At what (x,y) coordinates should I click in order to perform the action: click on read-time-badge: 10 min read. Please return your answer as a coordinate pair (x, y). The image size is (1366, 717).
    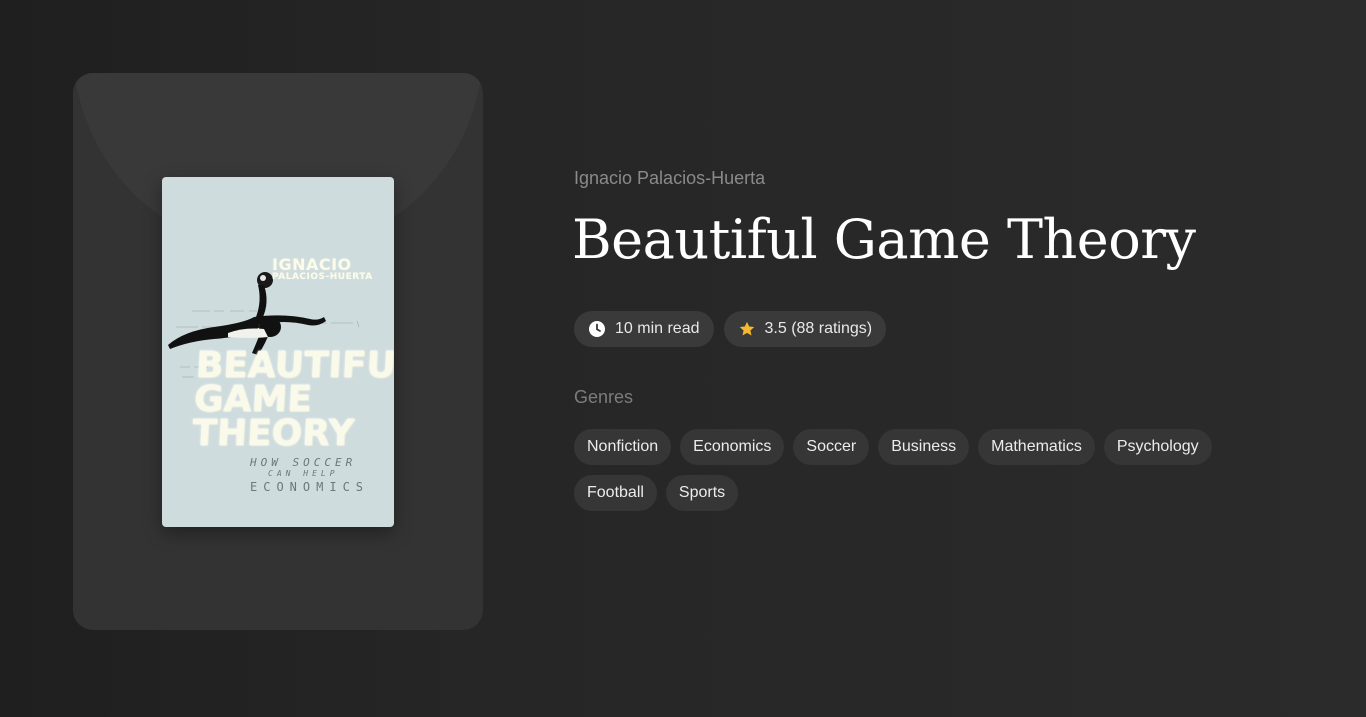
    Looking at the image, I should click on (644, 329).